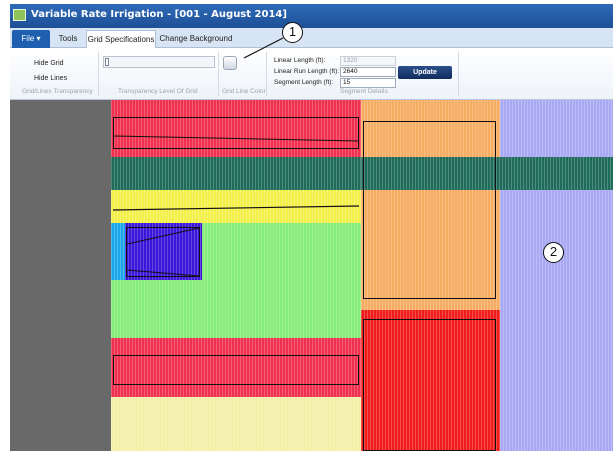  I want to click on slider-thumb, so click(107, 62).